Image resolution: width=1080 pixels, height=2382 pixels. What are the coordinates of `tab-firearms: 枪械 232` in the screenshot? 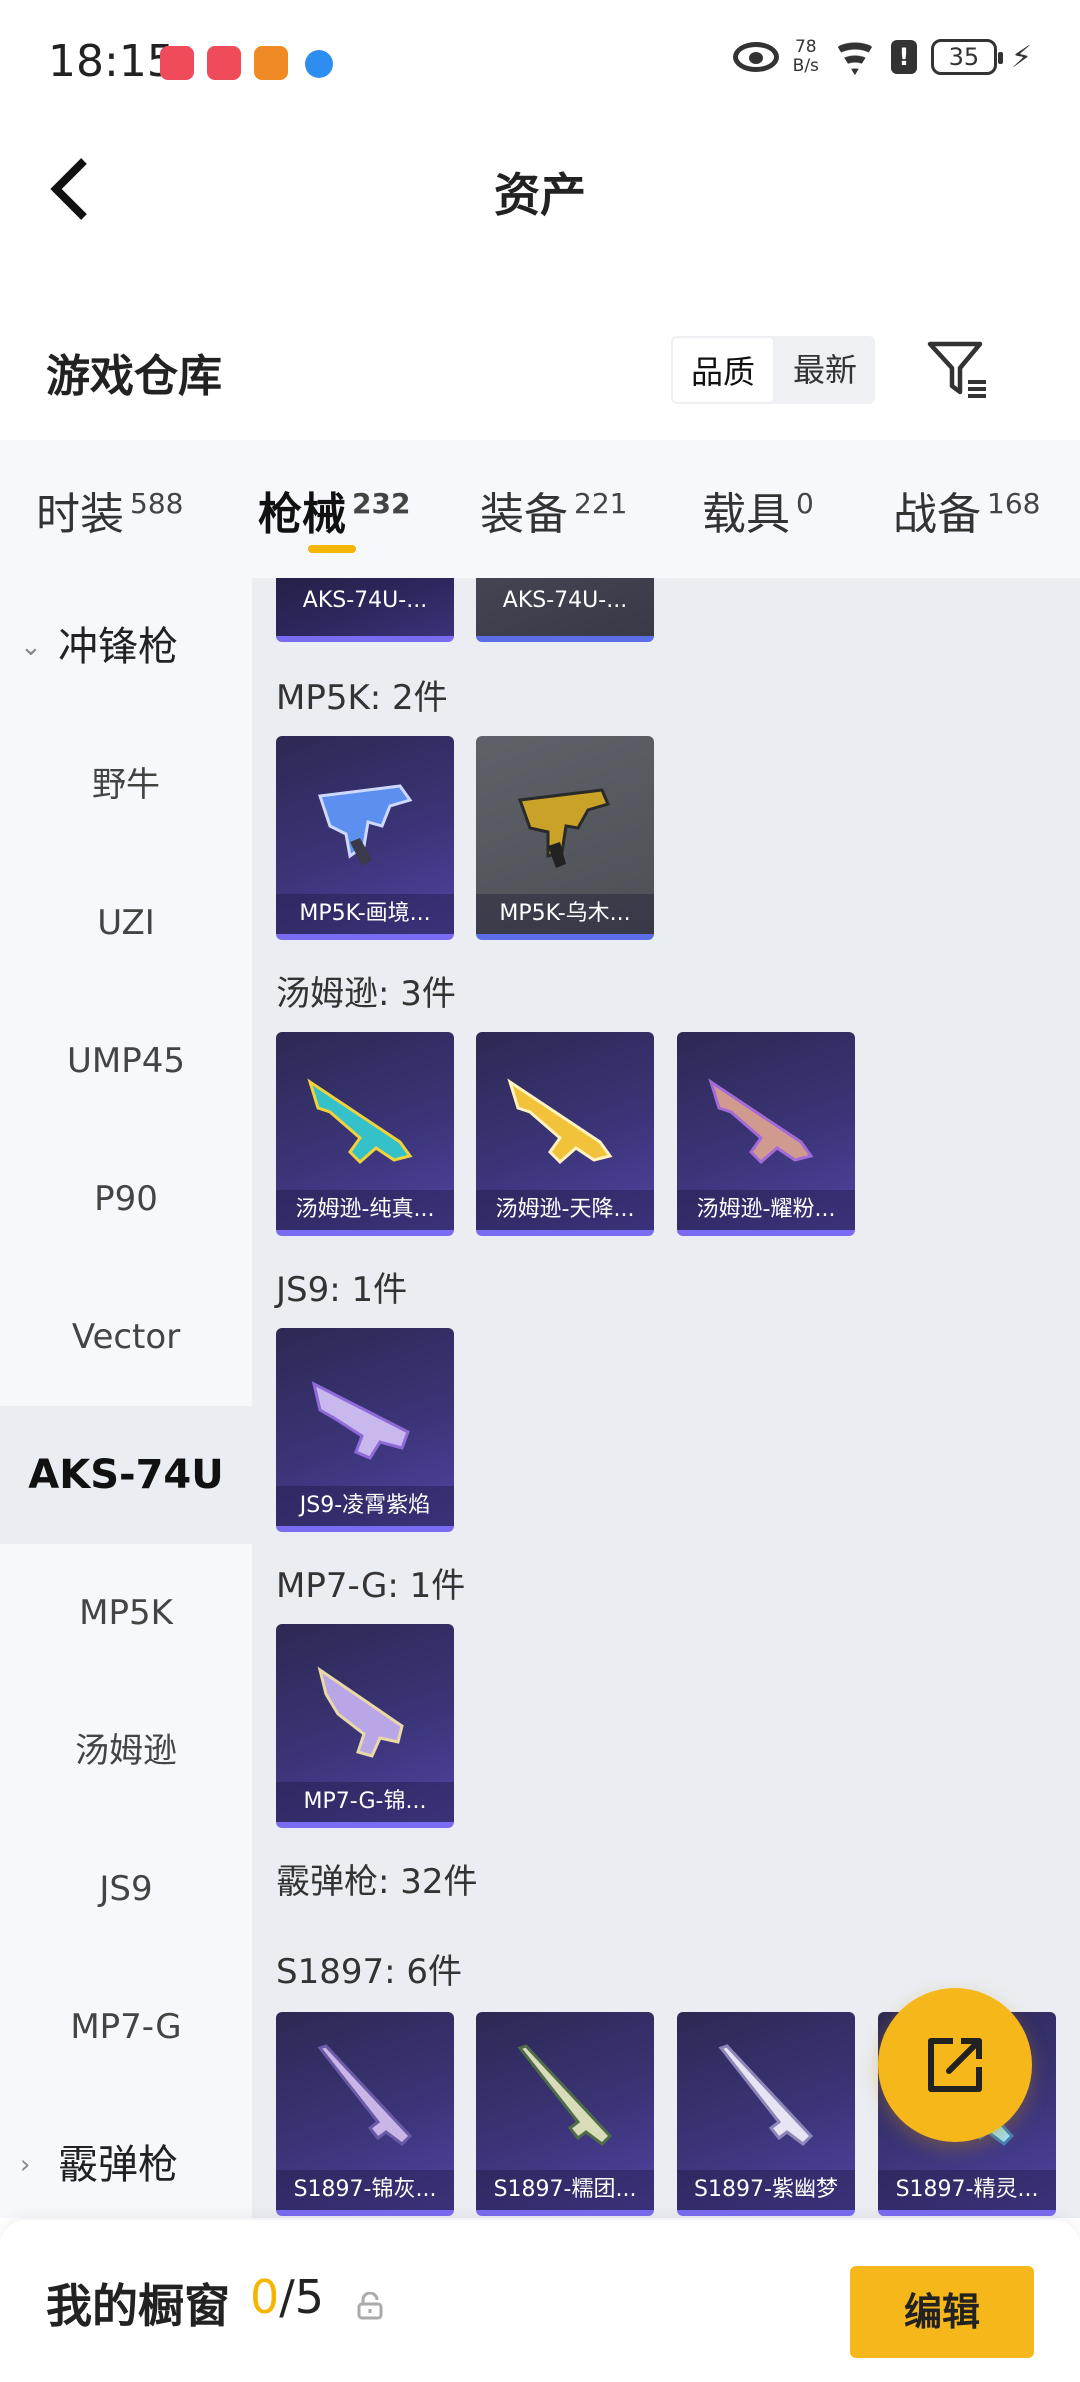 It's located at (334, 510).